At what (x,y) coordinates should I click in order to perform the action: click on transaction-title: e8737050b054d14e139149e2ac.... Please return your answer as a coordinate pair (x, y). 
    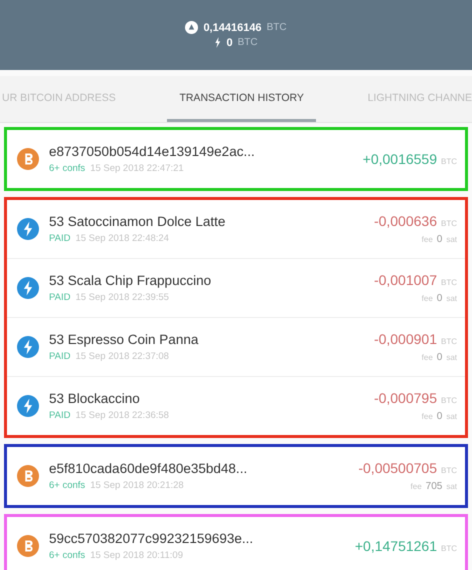
    Looking at the image, I should click on (152, 151).